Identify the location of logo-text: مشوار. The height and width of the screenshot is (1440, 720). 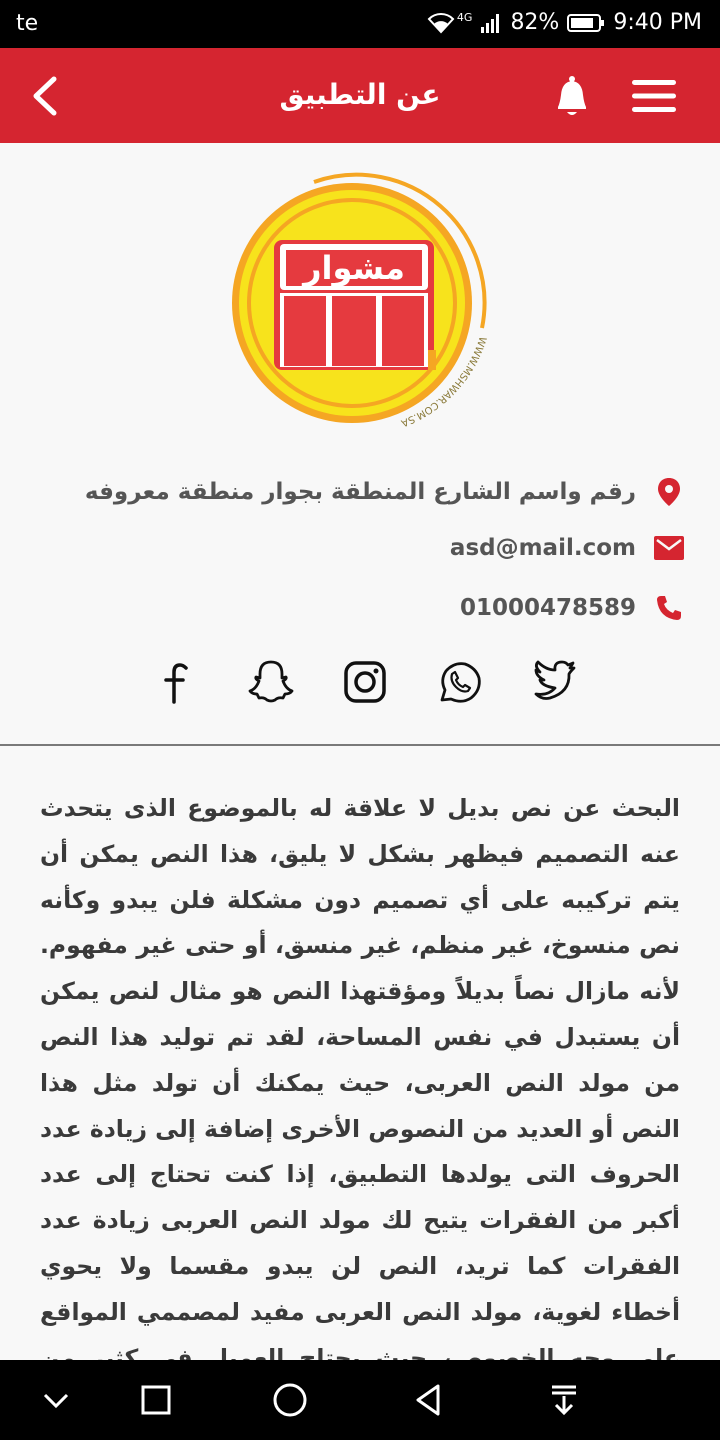
(353, 268).